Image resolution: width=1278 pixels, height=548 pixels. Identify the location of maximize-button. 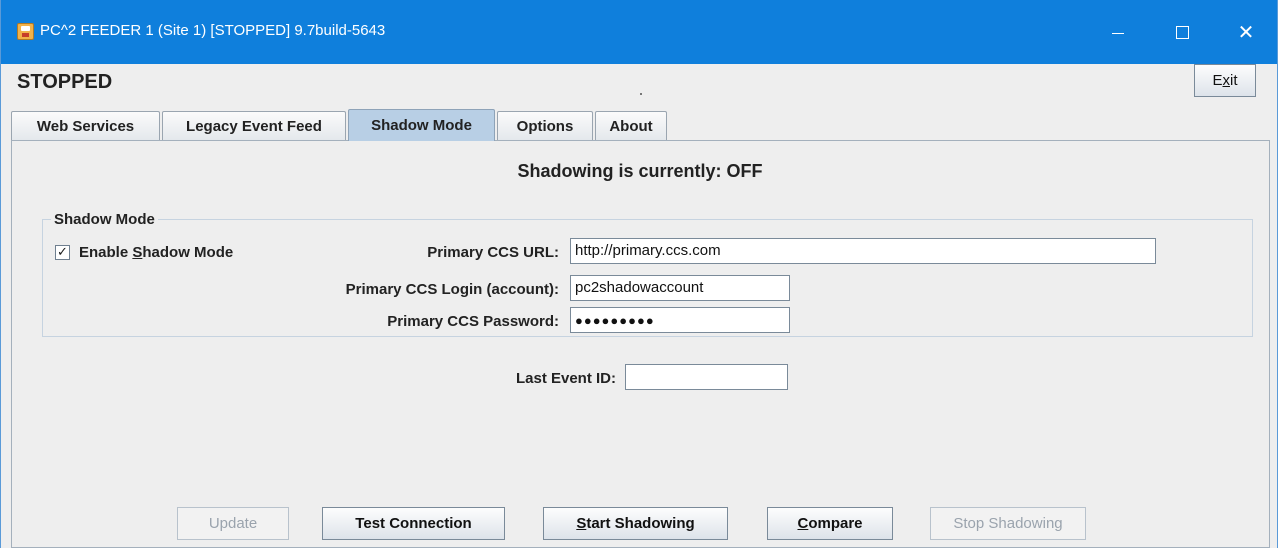
(1182, 32).